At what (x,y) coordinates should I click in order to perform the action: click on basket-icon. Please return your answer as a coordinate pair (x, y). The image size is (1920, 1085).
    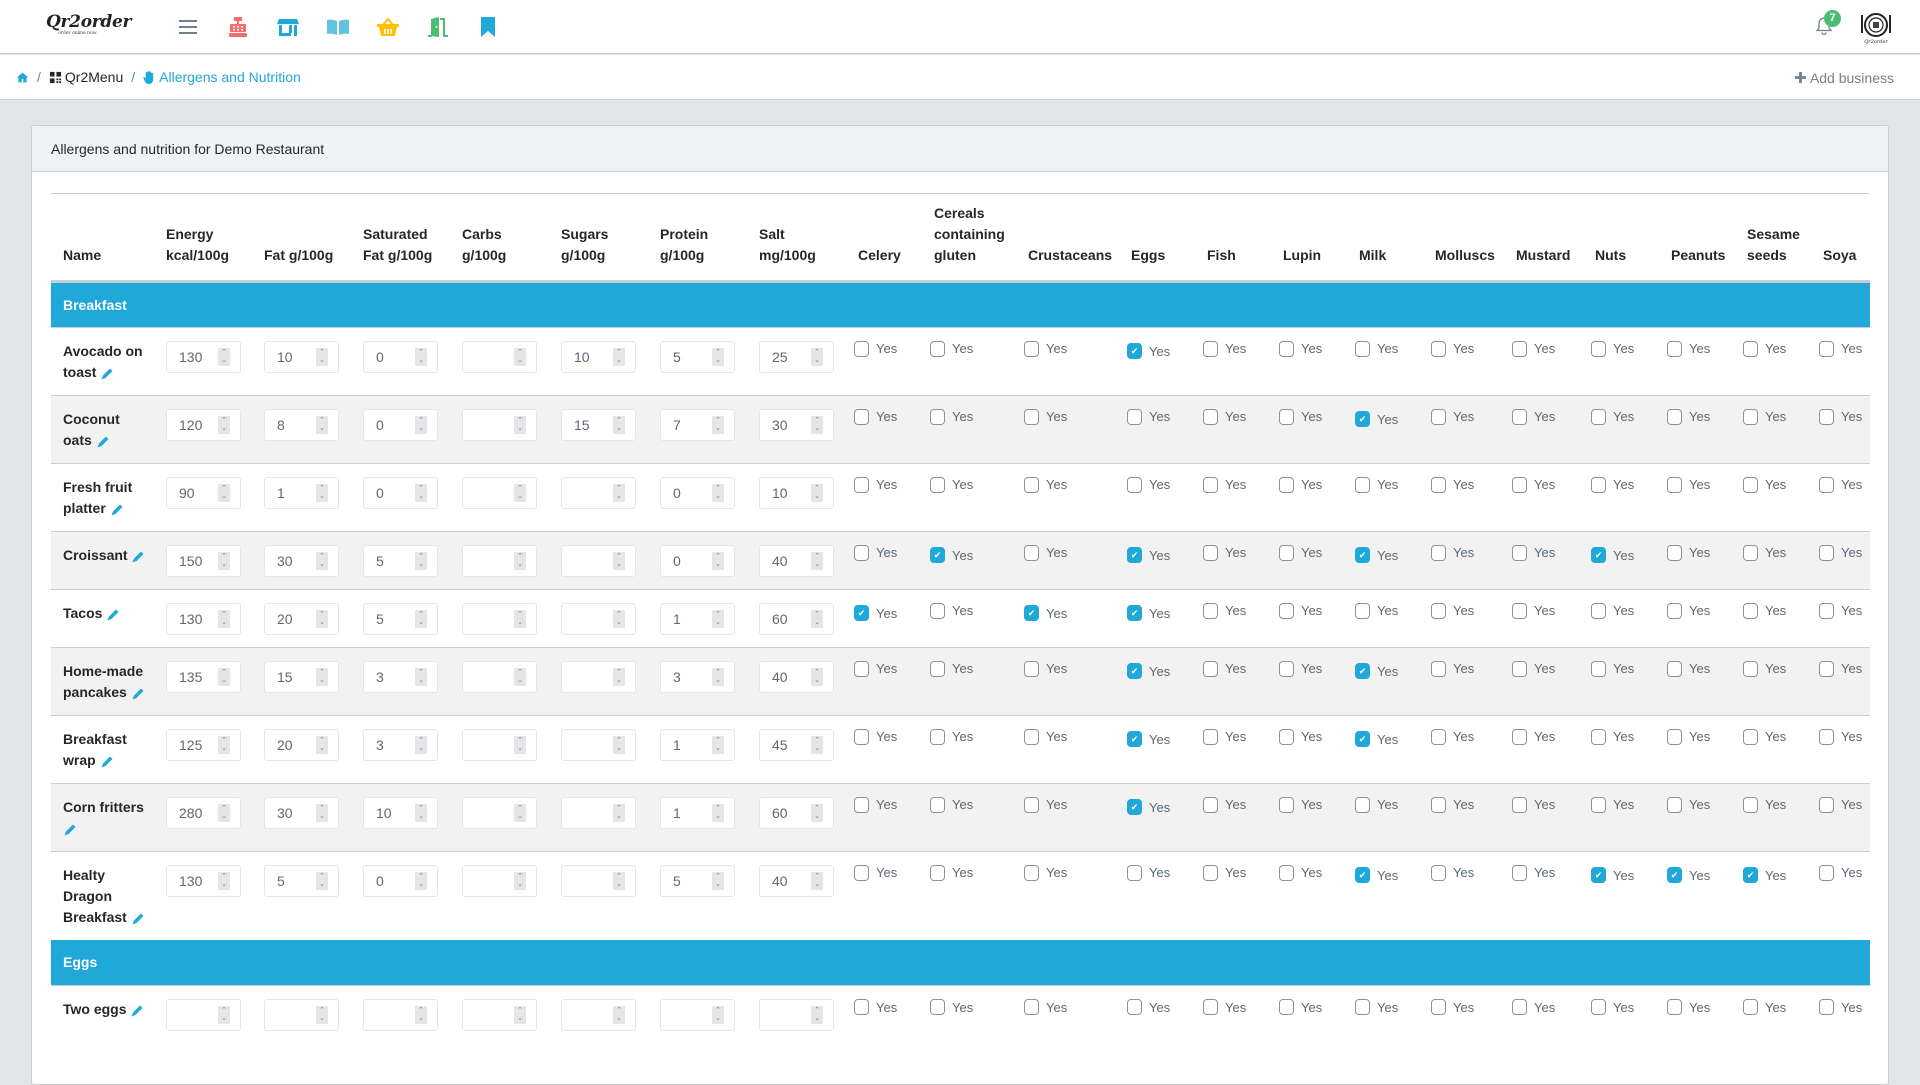
    Looking at the image, I should click on (388, 27).